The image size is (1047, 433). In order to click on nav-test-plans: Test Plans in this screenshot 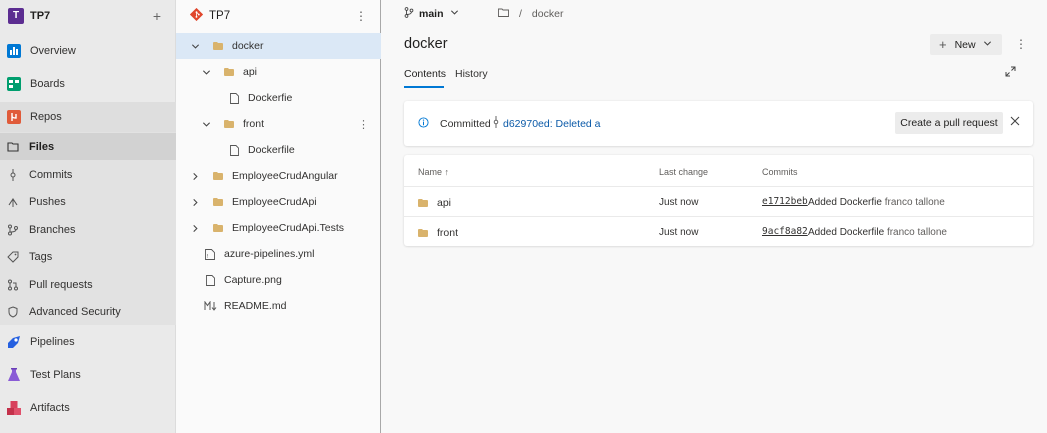, I will do `click(88, 375)`.